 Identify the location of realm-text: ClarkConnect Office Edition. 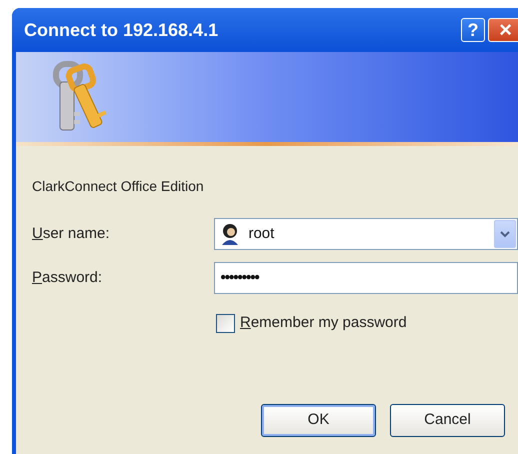
(118, 186).